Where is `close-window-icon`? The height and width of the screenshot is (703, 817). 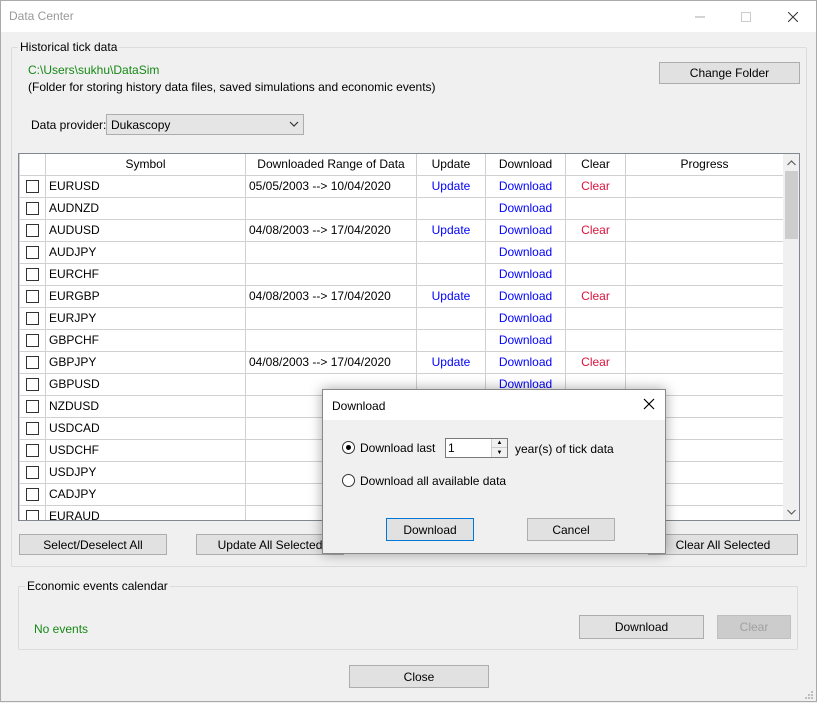
close-window-icon is located at coordinates (793, 16).